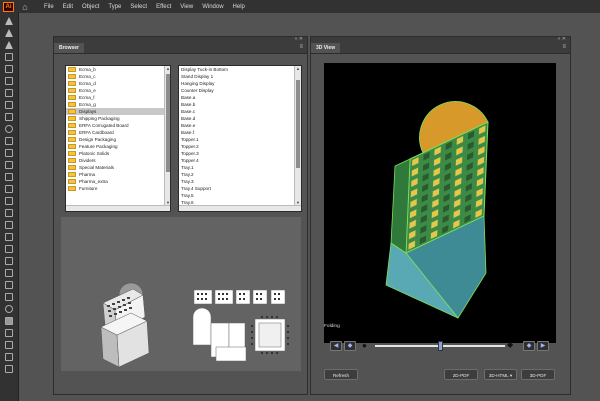  I want to click on free-transform-tool-icon, so click(9, 165).